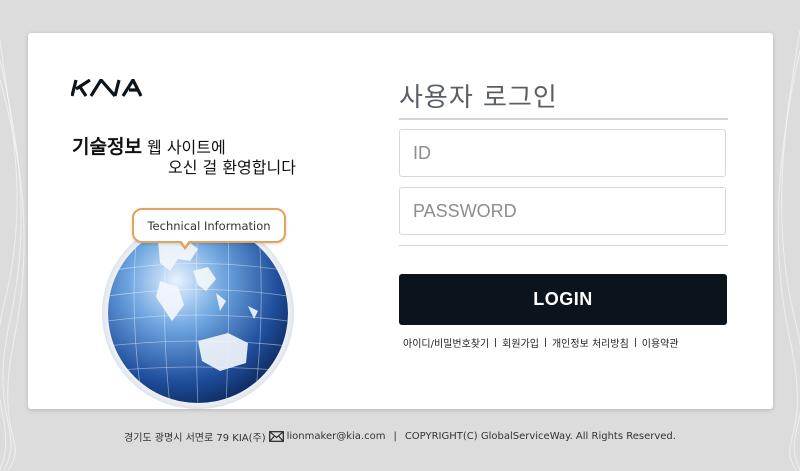 The height and width of the screenshot is (471, 800). What do you see at coordinates (107, 147) in the screenshot?
I see `welcome-strong: 기술정보` at bounding box center [107, 147].